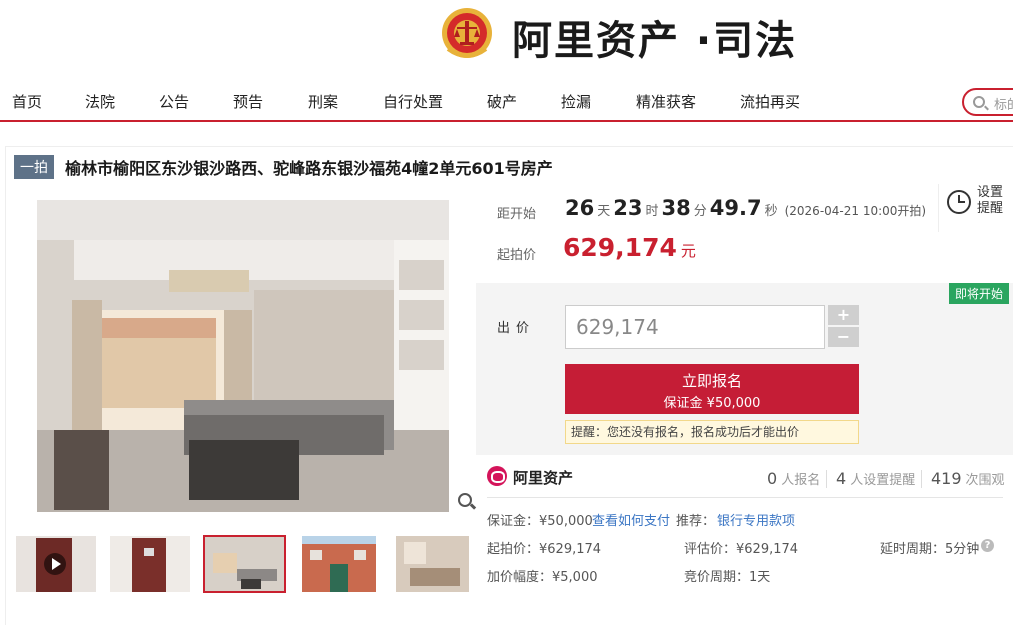 The width and height of the screenshot is (1013, 625). What do you see at coordinates (34, 167) in the screenshot?
I see `auction-round-badge: 一拍` at bounding box center [34, 167].